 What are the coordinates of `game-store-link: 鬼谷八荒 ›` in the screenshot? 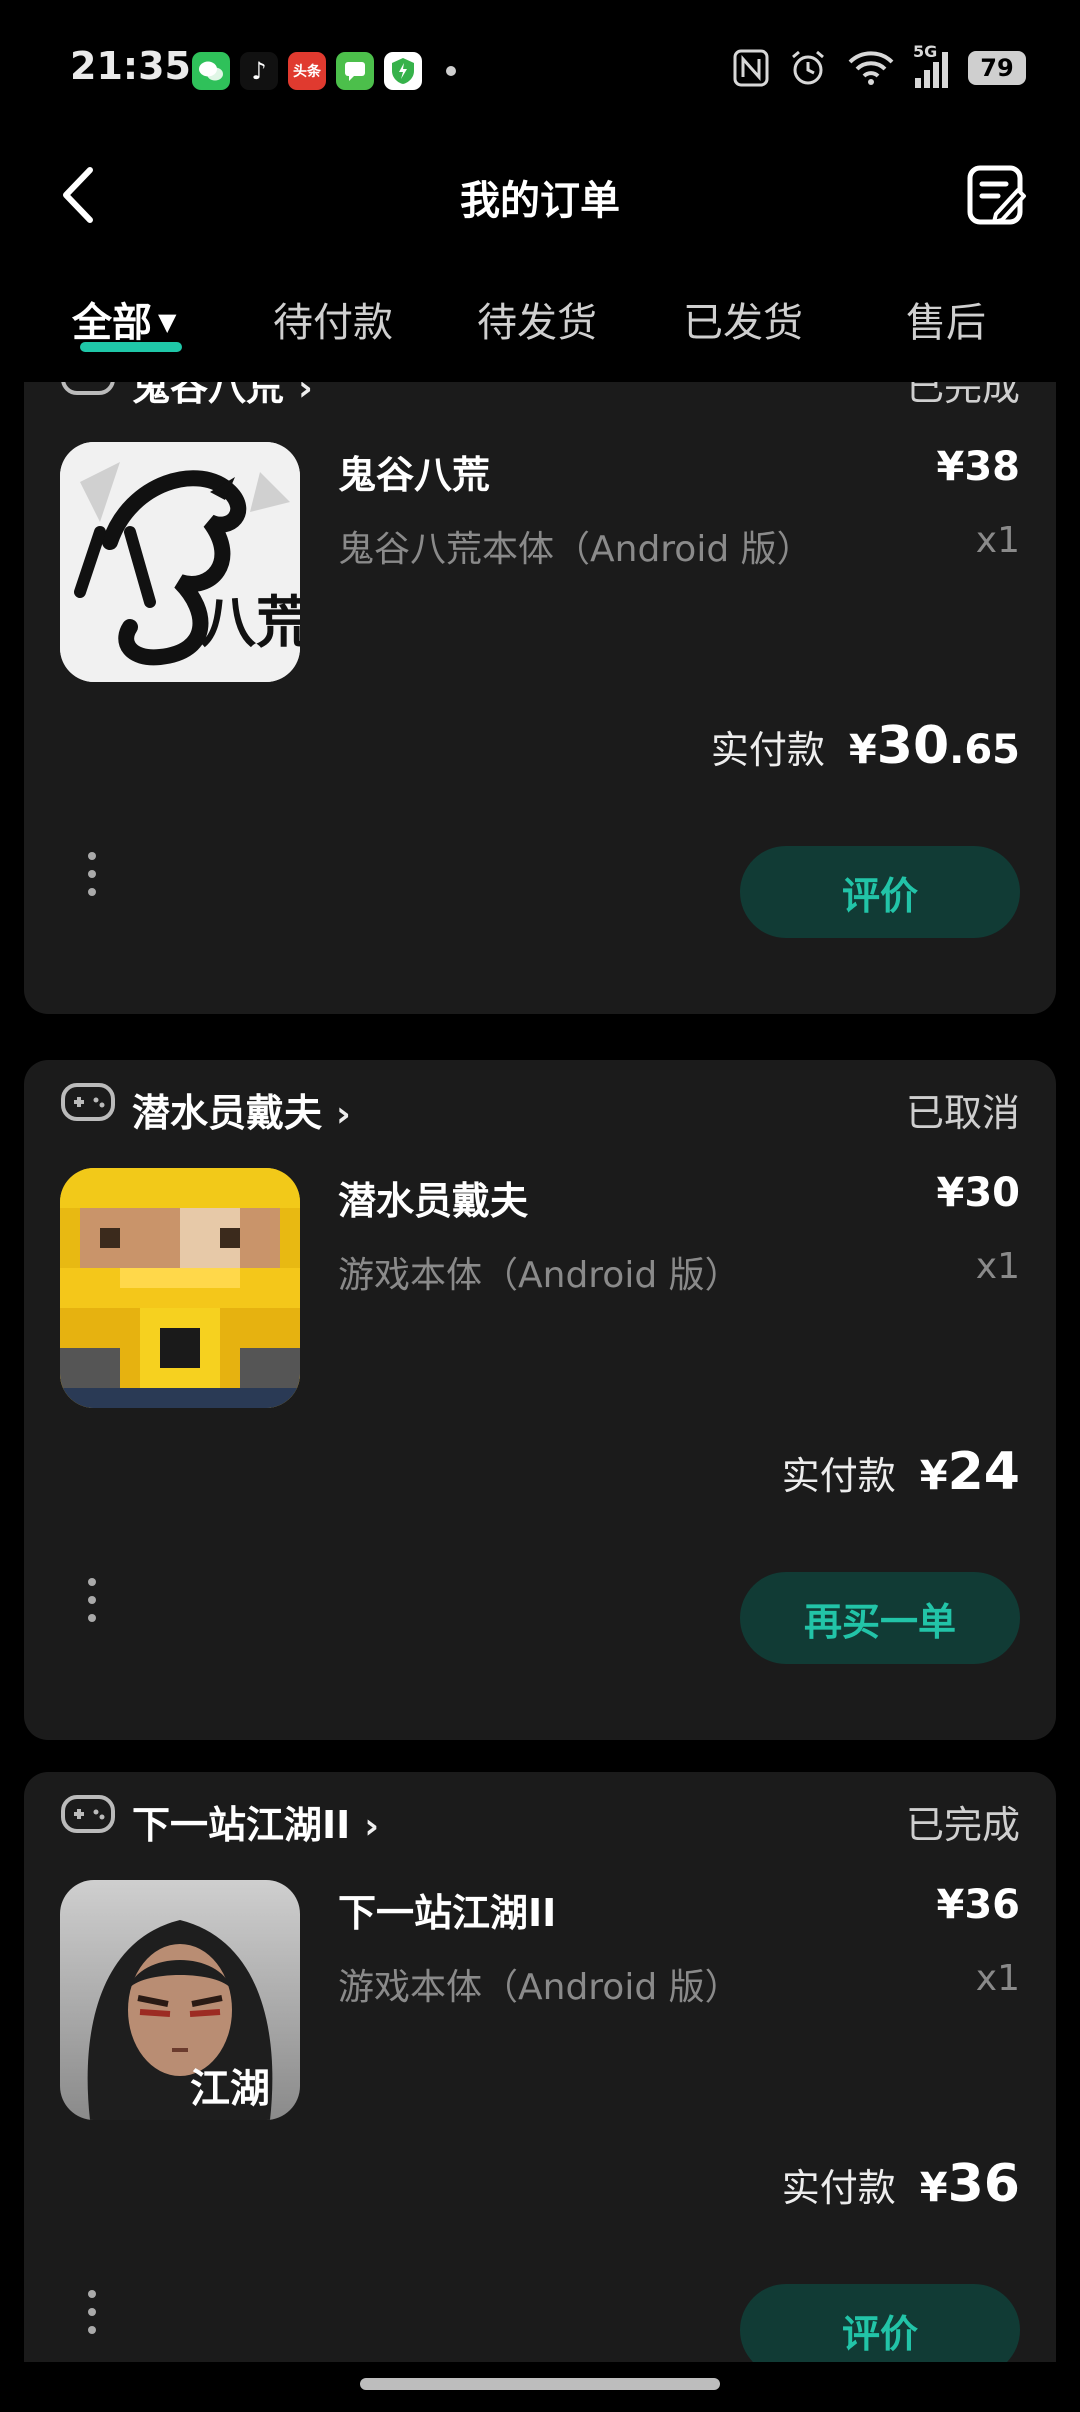 It's located at (222, 396).